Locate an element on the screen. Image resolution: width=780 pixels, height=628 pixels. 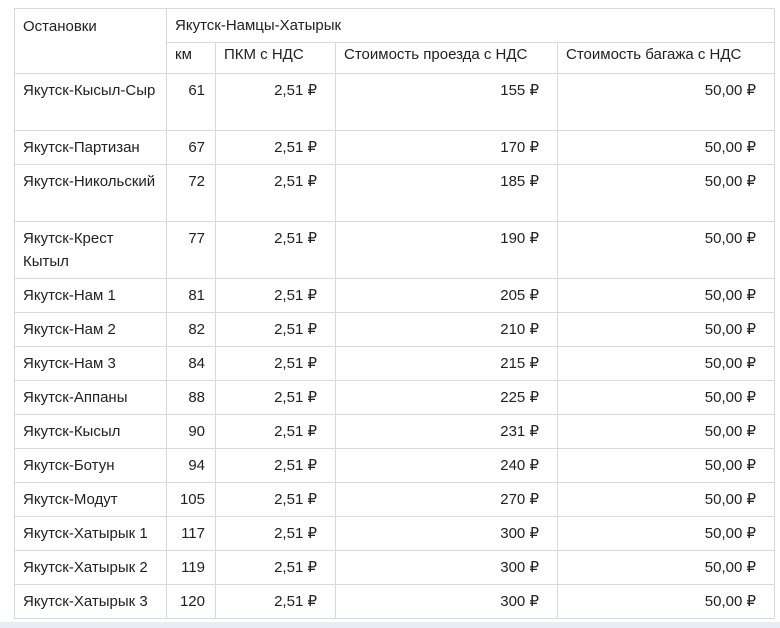
km-cell: 84 is located at coordinates (191, 363).